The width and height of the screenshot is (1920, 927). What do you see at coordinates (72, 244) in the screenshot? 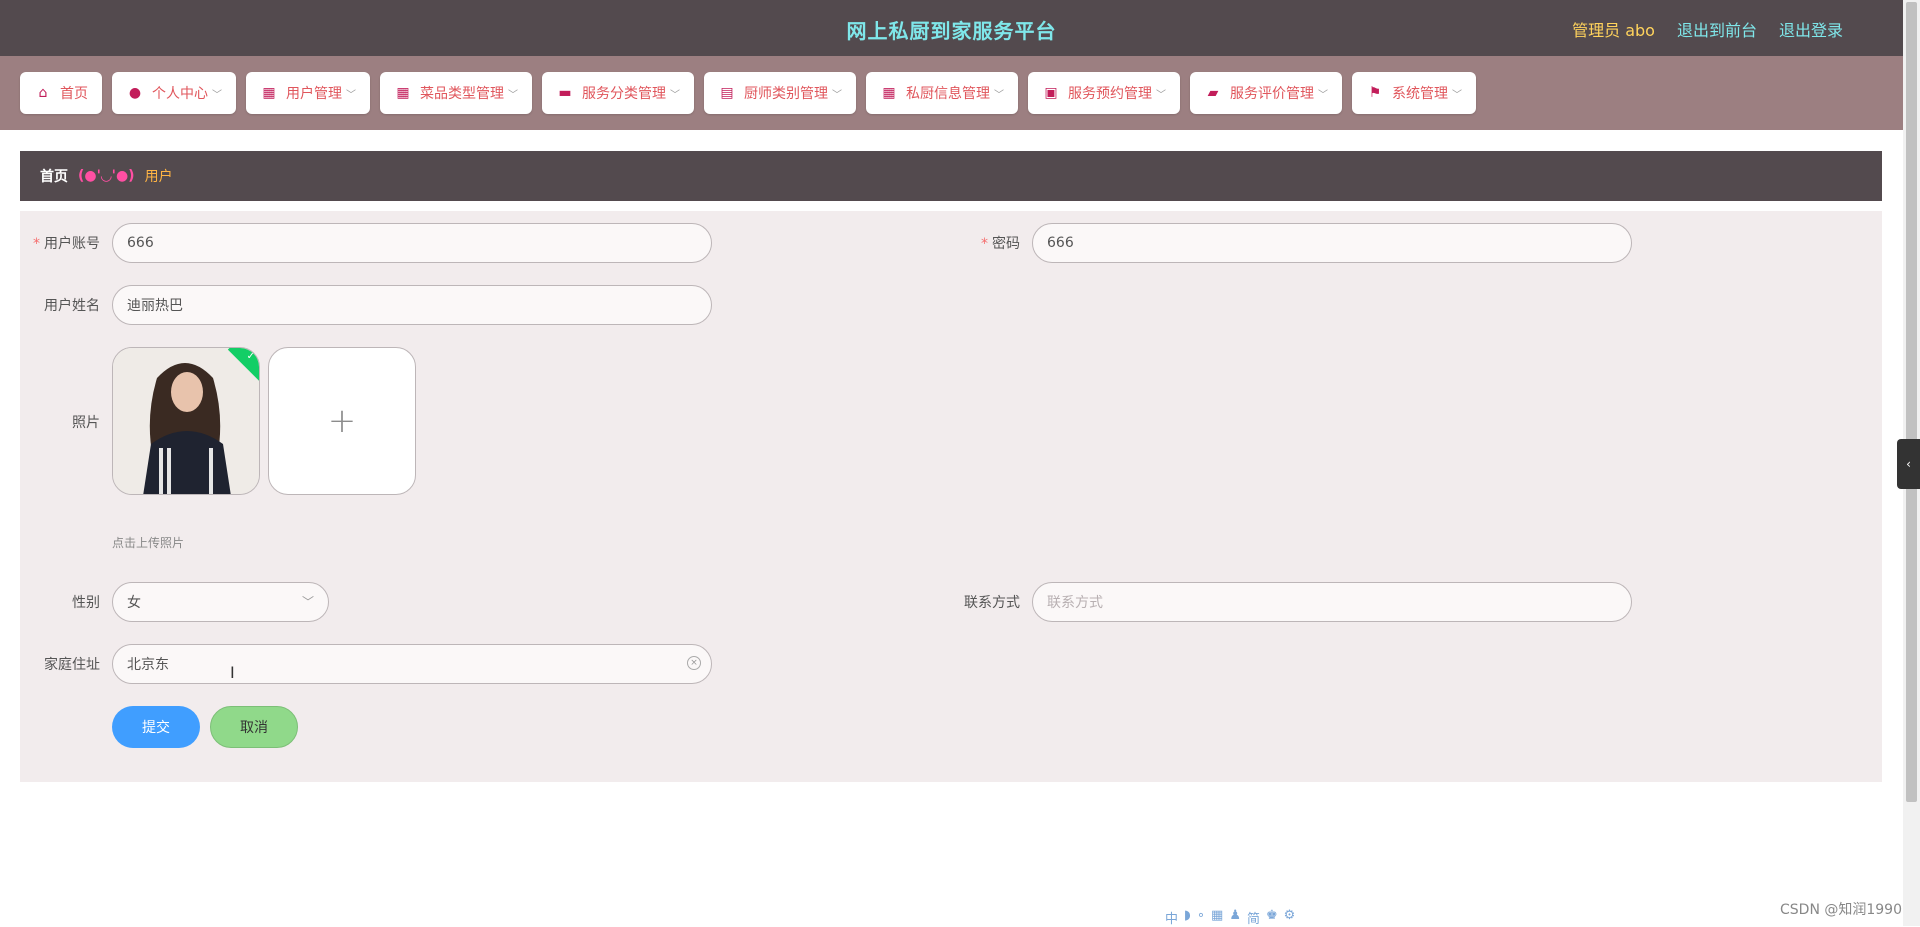
I see `account-label-text: 用户账号` at bounding box center [72, 244].